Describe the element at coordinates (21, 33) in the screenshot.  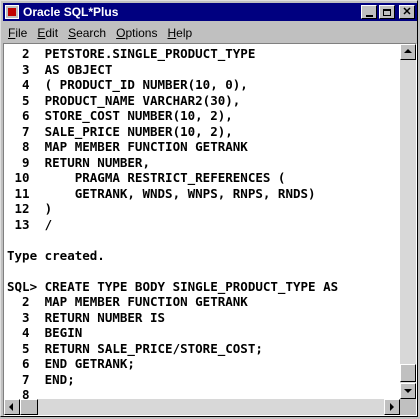
I see `menu-label: ile` at that location.